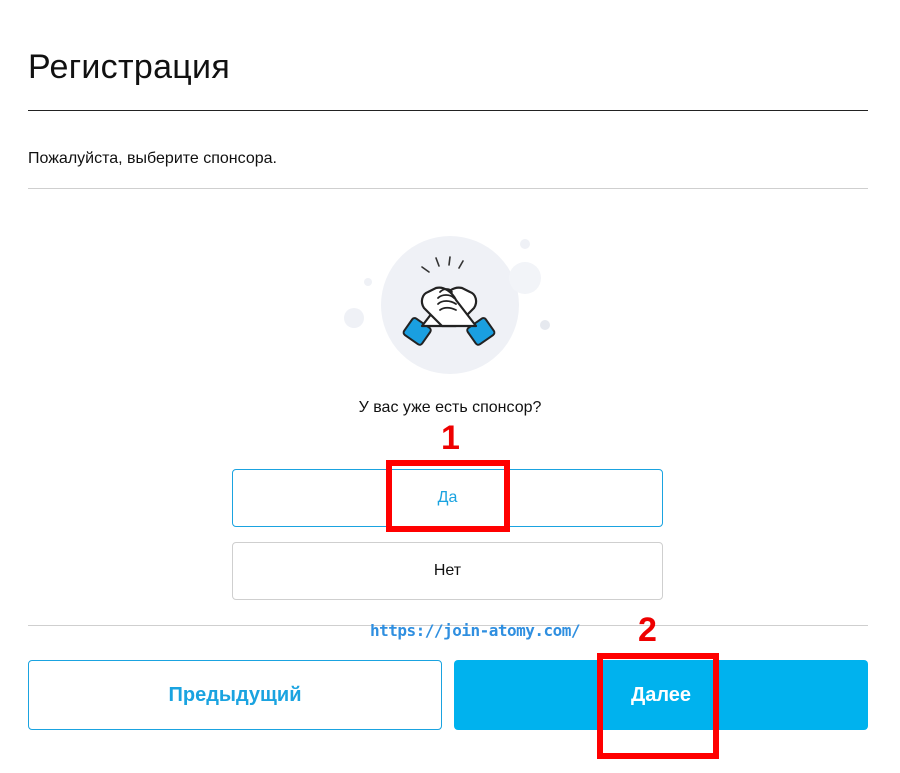  Describe the element at coordinates (450, 438) in the screenshot. I see `annotation-number-1: 1` at that location.